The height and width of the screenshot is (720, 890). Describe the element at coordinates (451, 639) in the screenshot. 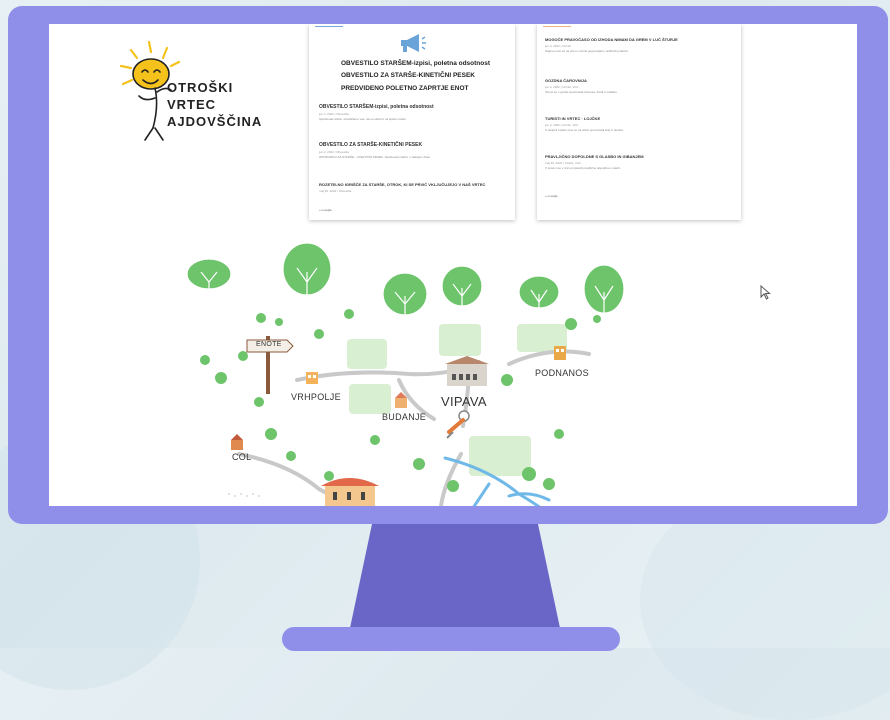

I see `monitor-stand-base` at that location.